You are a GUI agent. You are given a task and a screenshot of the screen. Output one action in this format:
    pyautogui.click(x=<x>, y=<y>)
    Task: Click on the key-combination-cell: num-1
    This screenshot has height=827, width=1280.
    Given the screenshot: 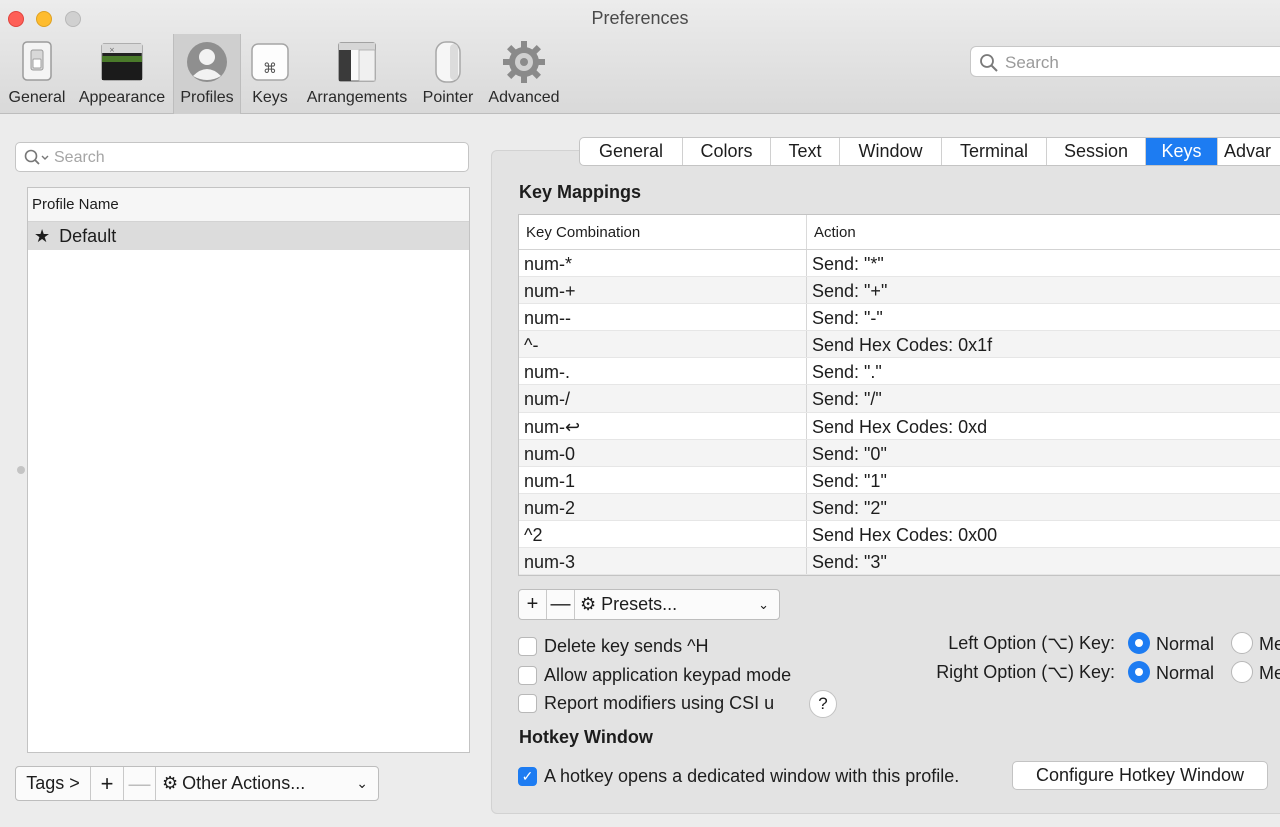 What is the action you would take?
    pyautogui.click(x=663, y=479)
    